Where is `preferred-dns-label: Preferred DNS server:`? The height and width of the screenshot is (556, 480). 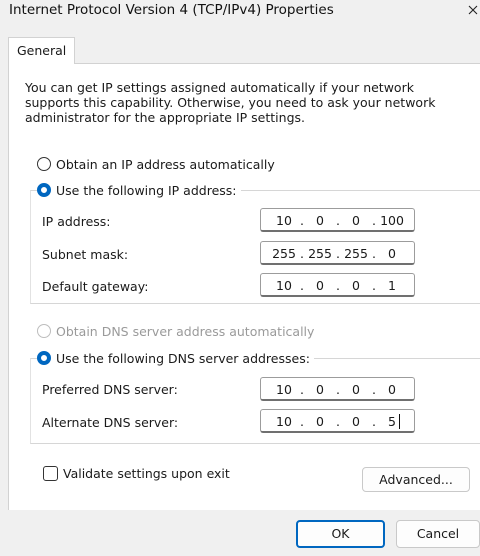 preferred-dns-label: Preferred DNS server: is located at coordinates (110, 389).